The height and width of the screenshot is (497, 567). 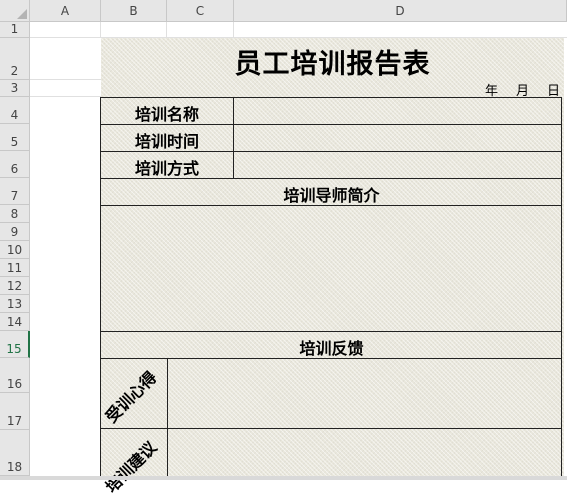 I want to click on row-header-10: 10, so click(x=15, y=250).